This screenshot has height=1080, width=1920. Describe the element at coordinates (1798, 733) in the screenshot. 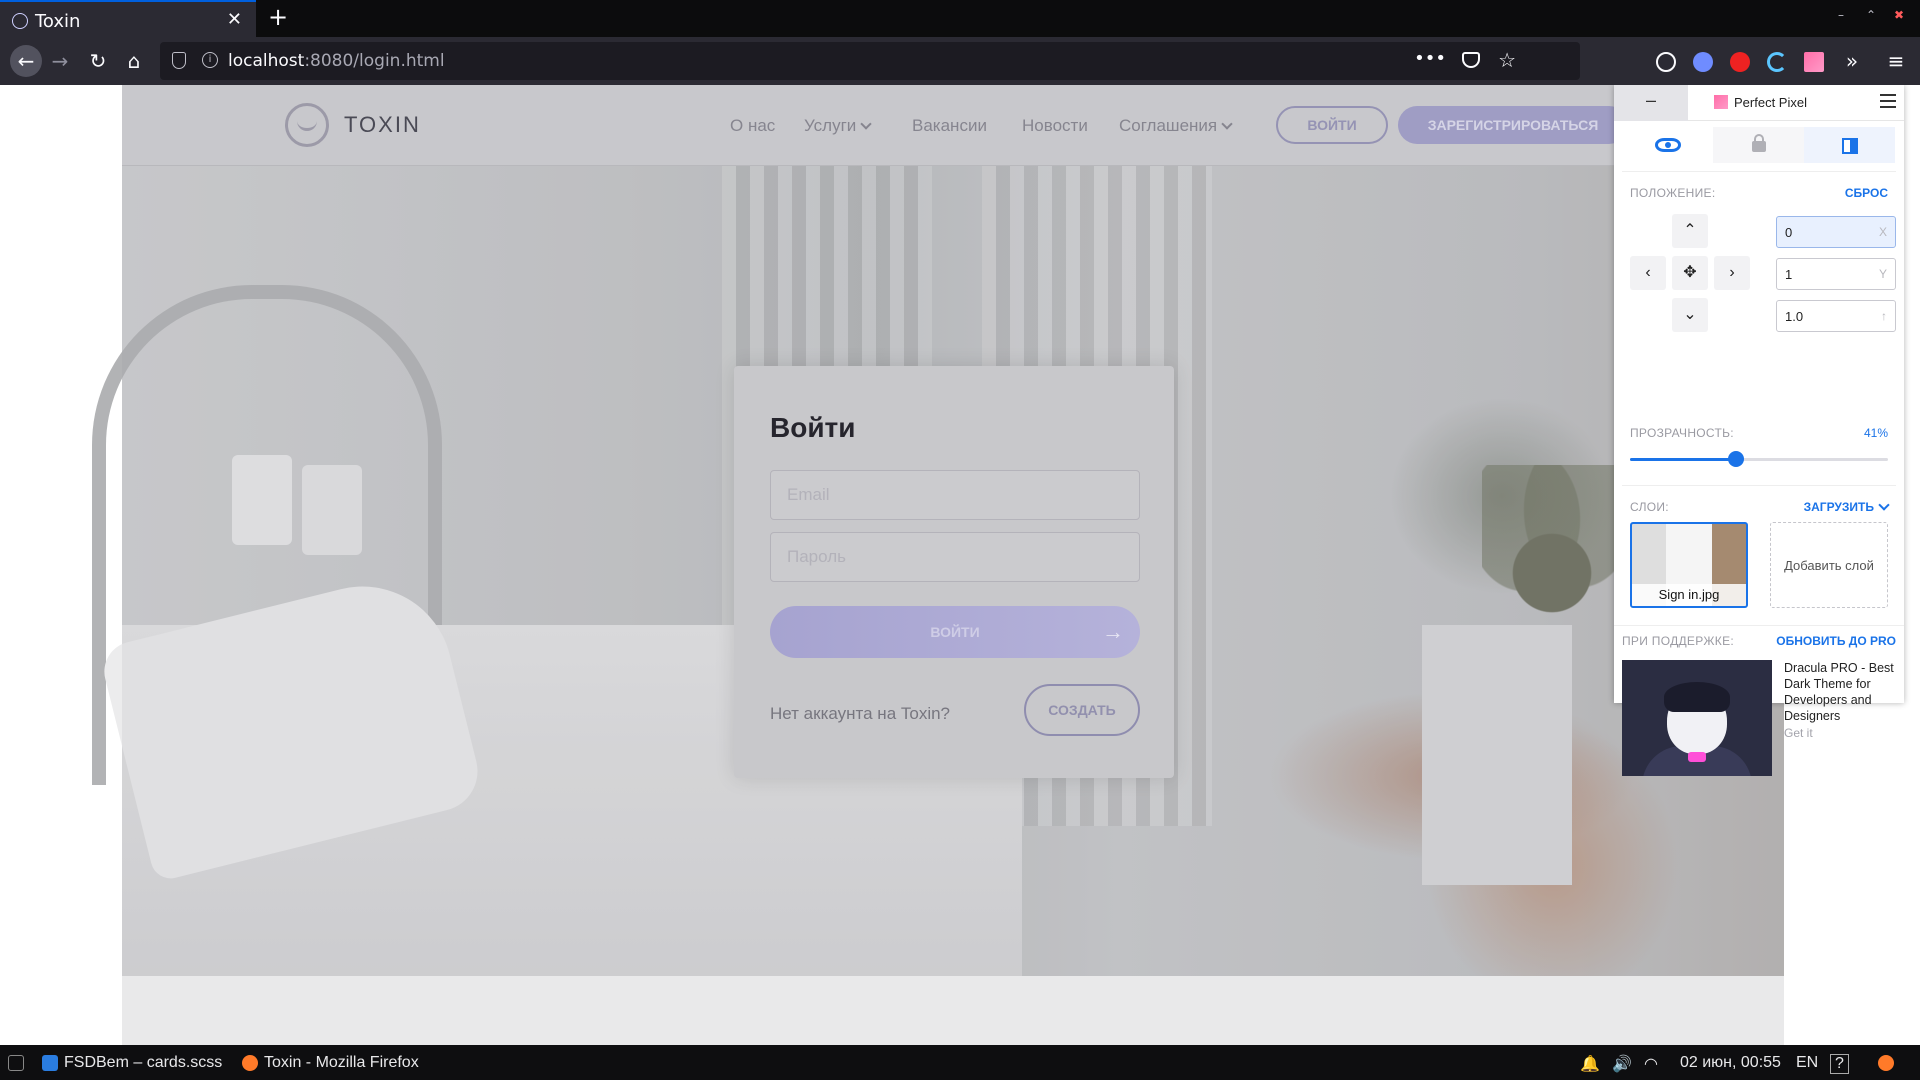

I see `ad-get-it-link: Get it` at that location.